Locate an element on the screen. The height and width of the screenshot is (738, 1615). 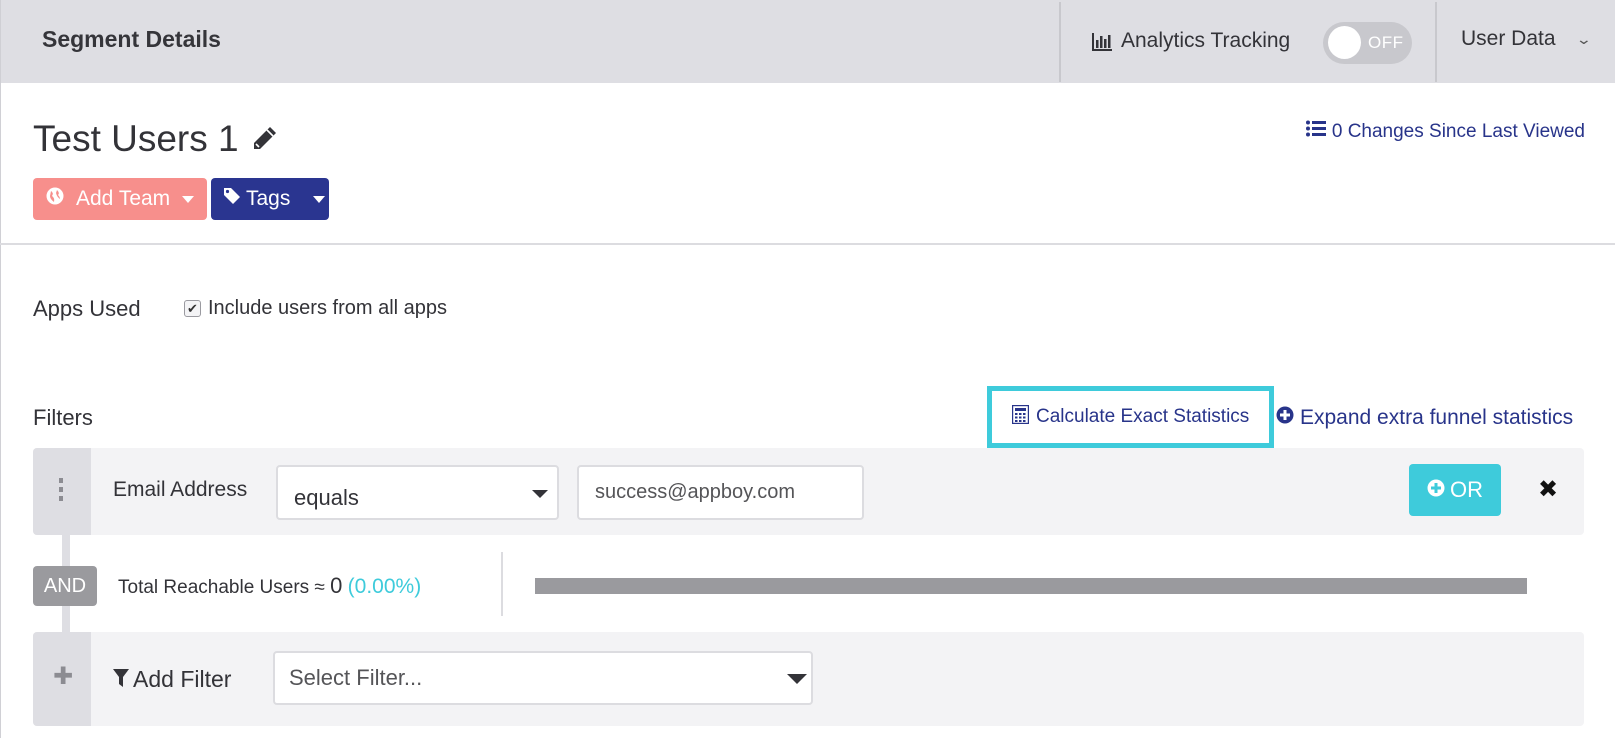
close-icon: ✖ is located at coordinates (1550, 490).